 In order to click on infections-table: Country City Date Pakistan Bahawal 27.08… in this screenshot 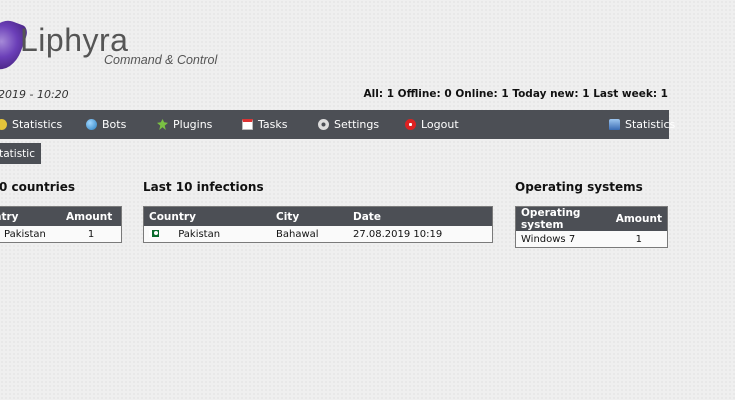, I will do `click(318, 224)`.